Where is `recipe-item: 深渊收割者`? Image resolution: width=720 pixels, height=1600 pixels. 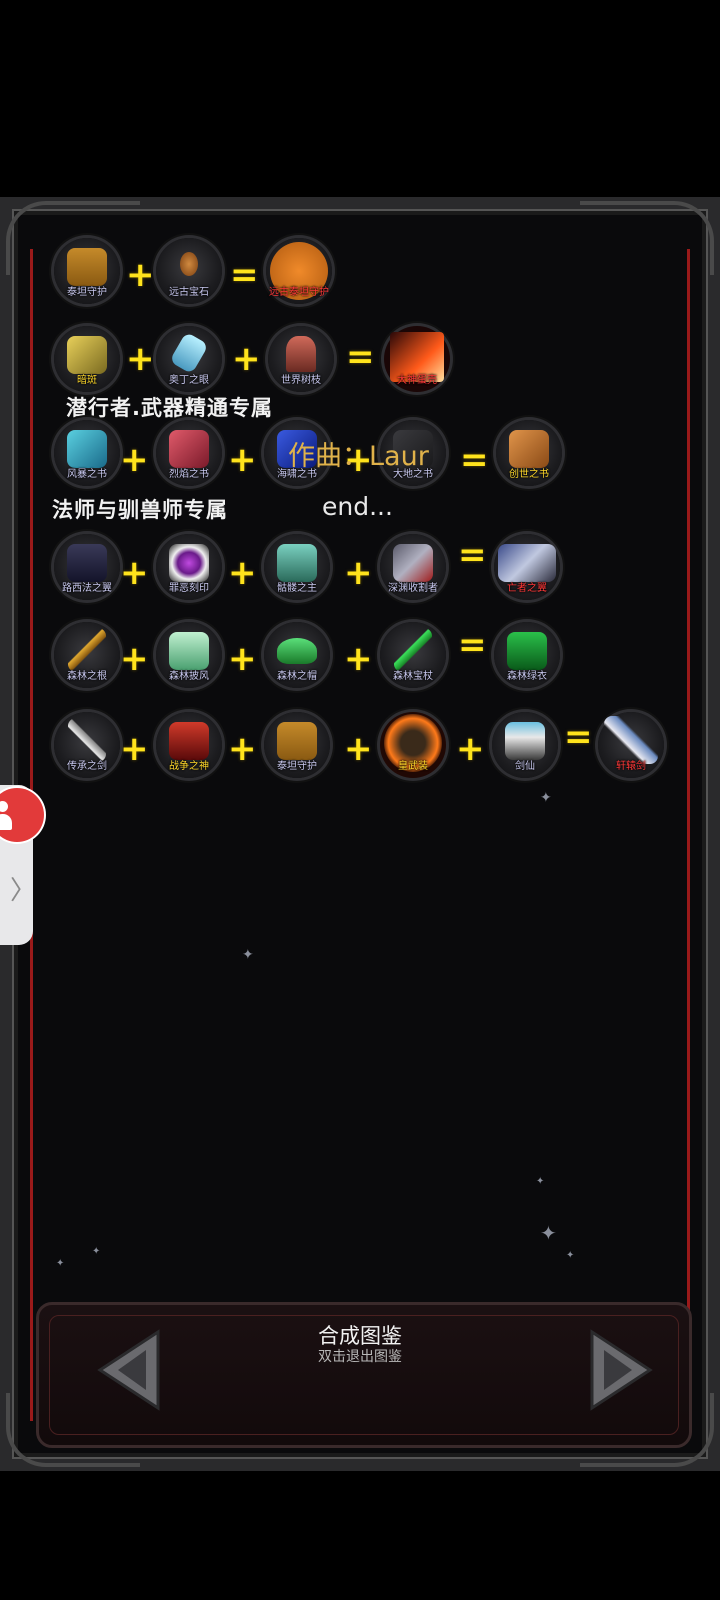 recipe-item: 深渊收割者 is located at coordinates (413, 567).